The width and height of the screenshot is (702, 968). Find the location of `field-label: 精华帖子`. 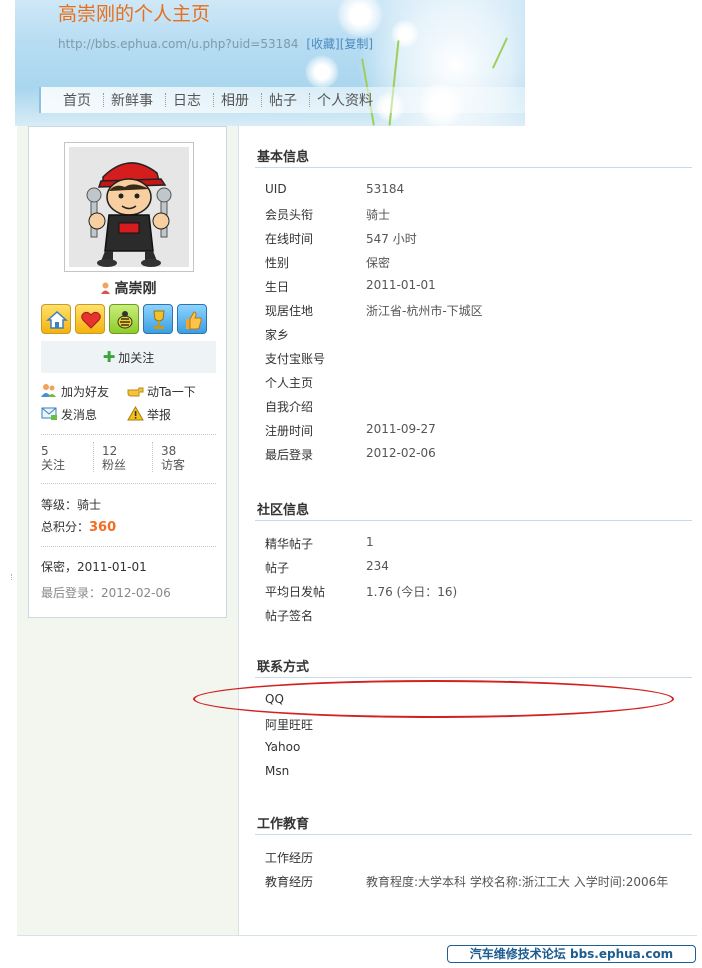

field-label: 精华帖子 is located at coordinates (289, 544).